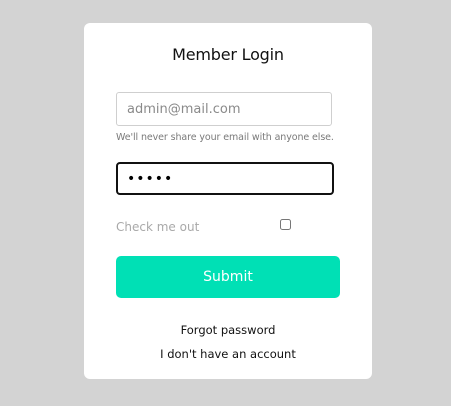 The image size is (451, 406). Describe the element at coordinates (228, 54) in the screenshot. I see `login-title: Member Login` at that location.